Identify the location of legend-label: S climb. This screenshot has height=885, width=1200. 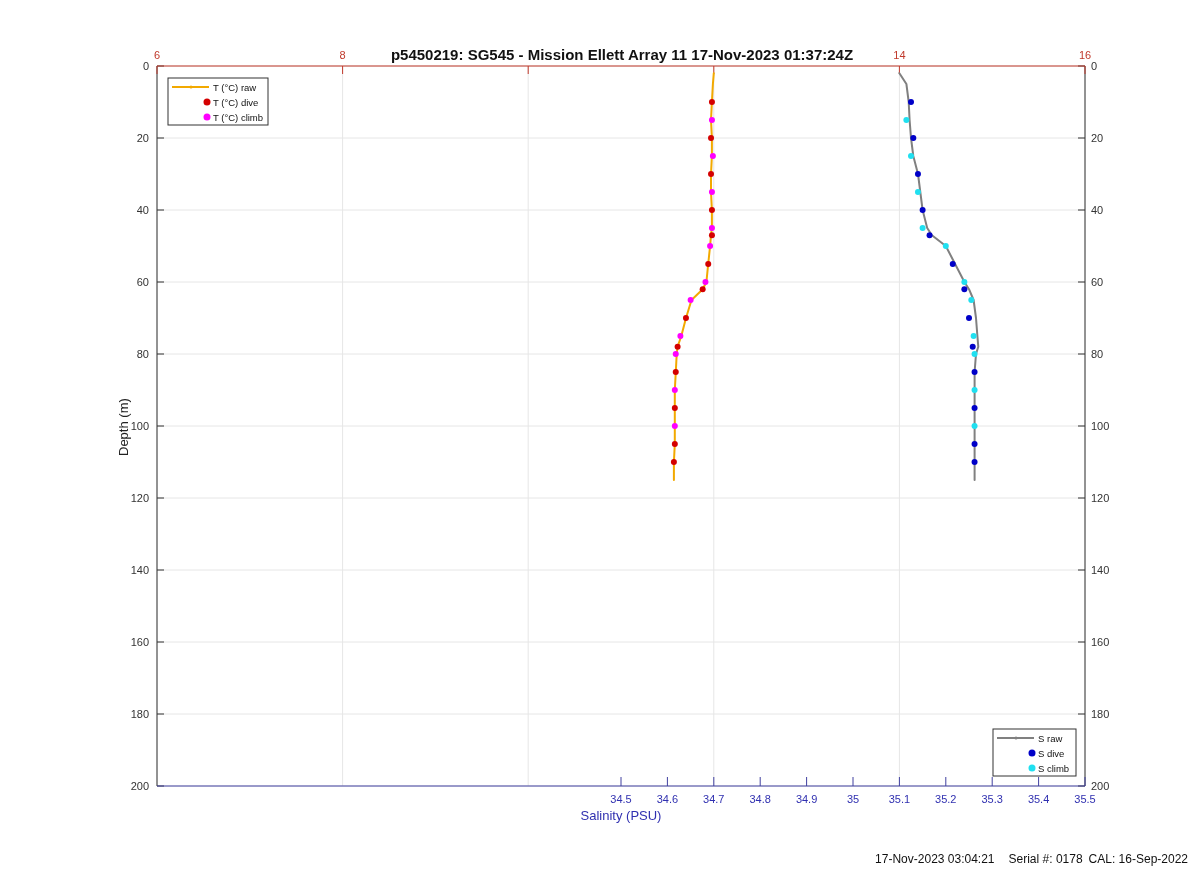
(1054, 768).